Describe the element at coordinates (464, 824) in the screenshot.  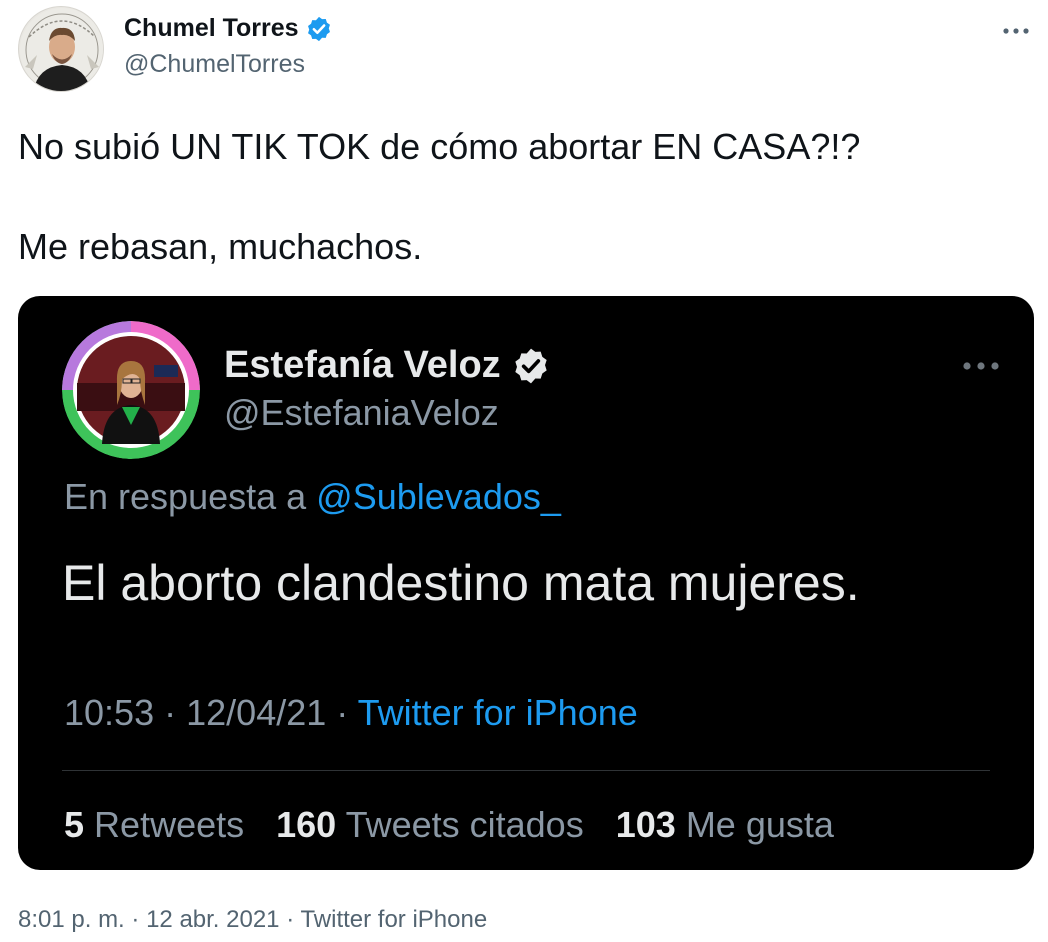
I see `quote-tweets-label: Tweets citados` at that location.